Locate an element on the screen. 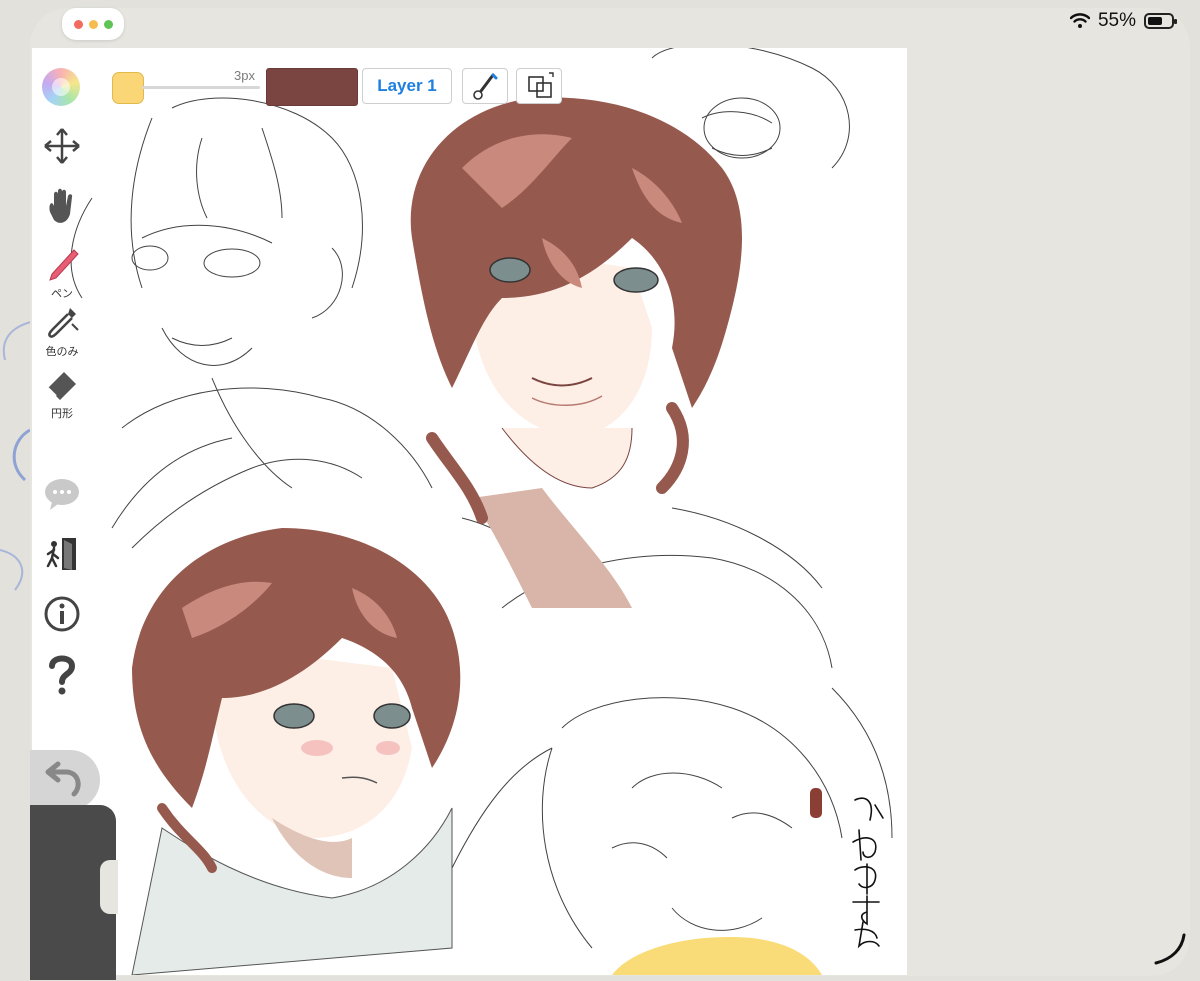 This screenshot has width=1200, height=981. eraser-label: 円形 is located at coordinates (62, 414).